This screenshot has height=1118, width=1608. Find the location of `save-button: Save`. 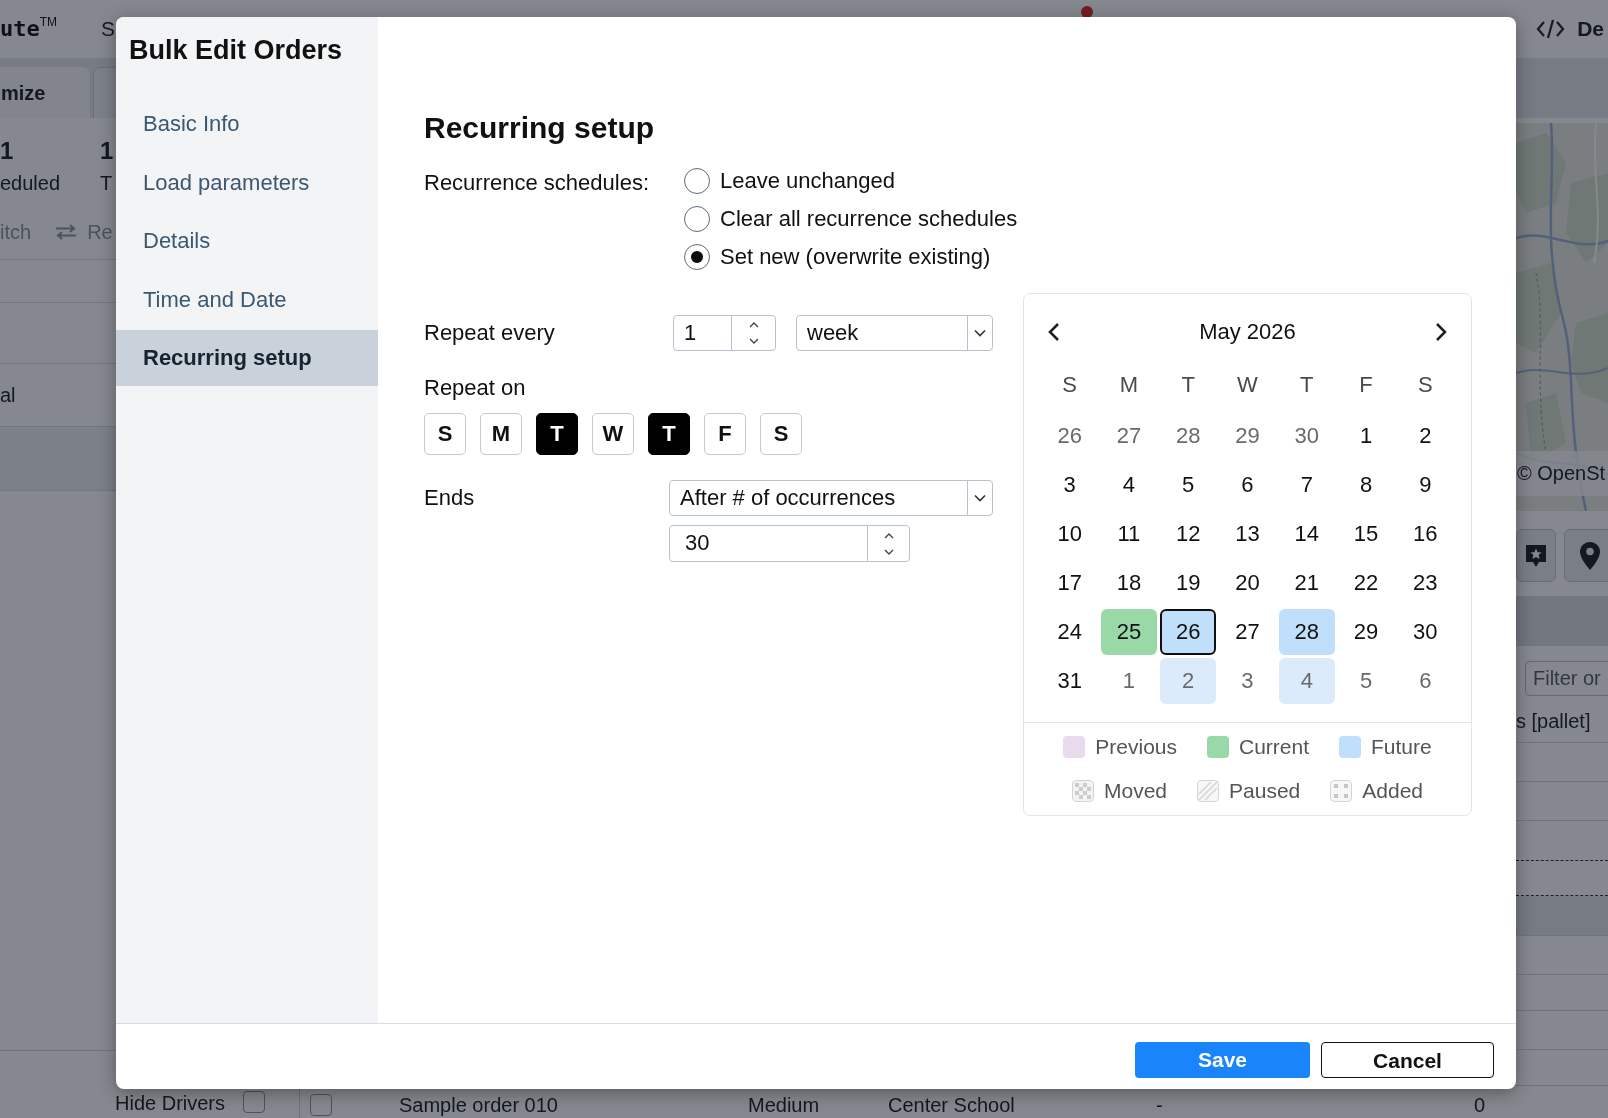

save-button: Save is located at coordinates (1222, 1060).